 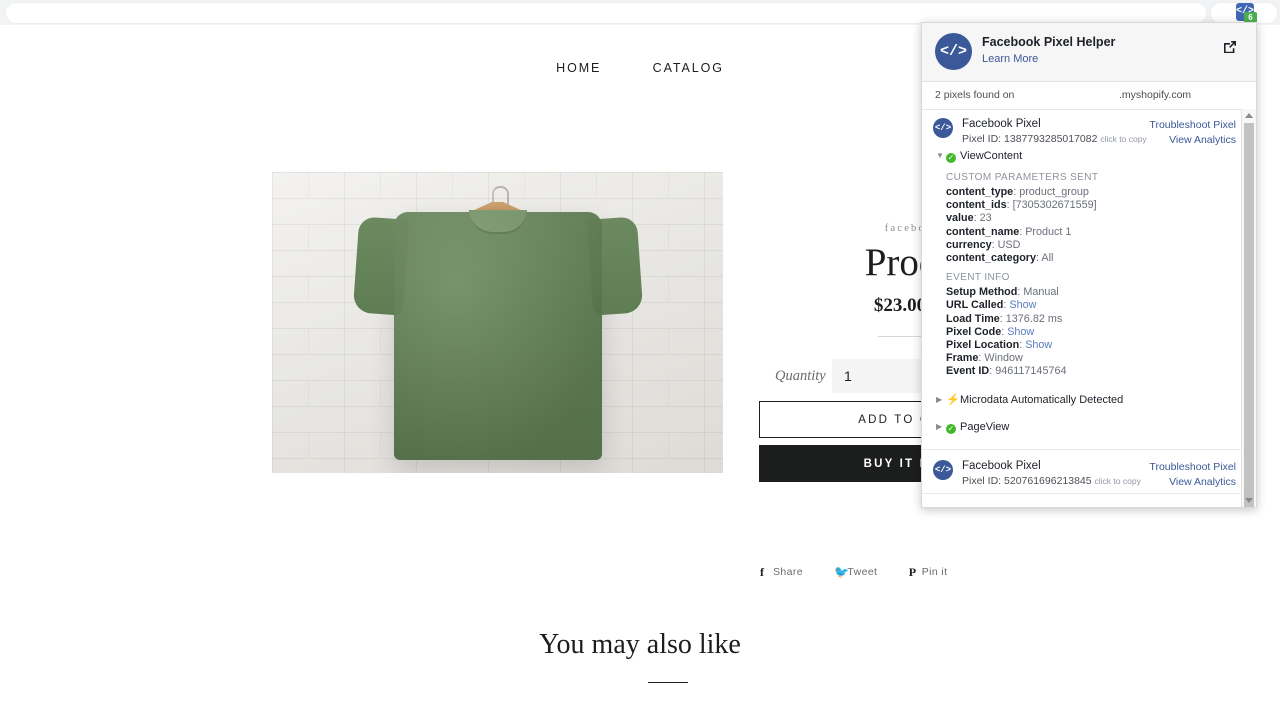 I want to click on info-event-id: Event ID: 946117145764, so click(x=1006, y=371).